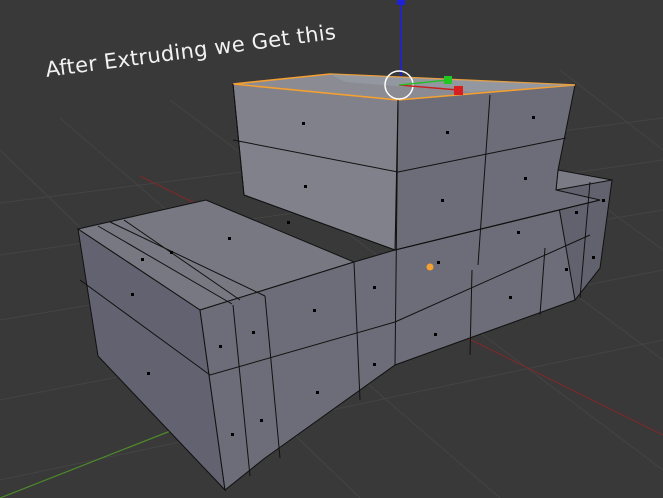  Describe the element at coordinates (448, 80) in the screenshot. I see `y-manipulator-handle` at that location.